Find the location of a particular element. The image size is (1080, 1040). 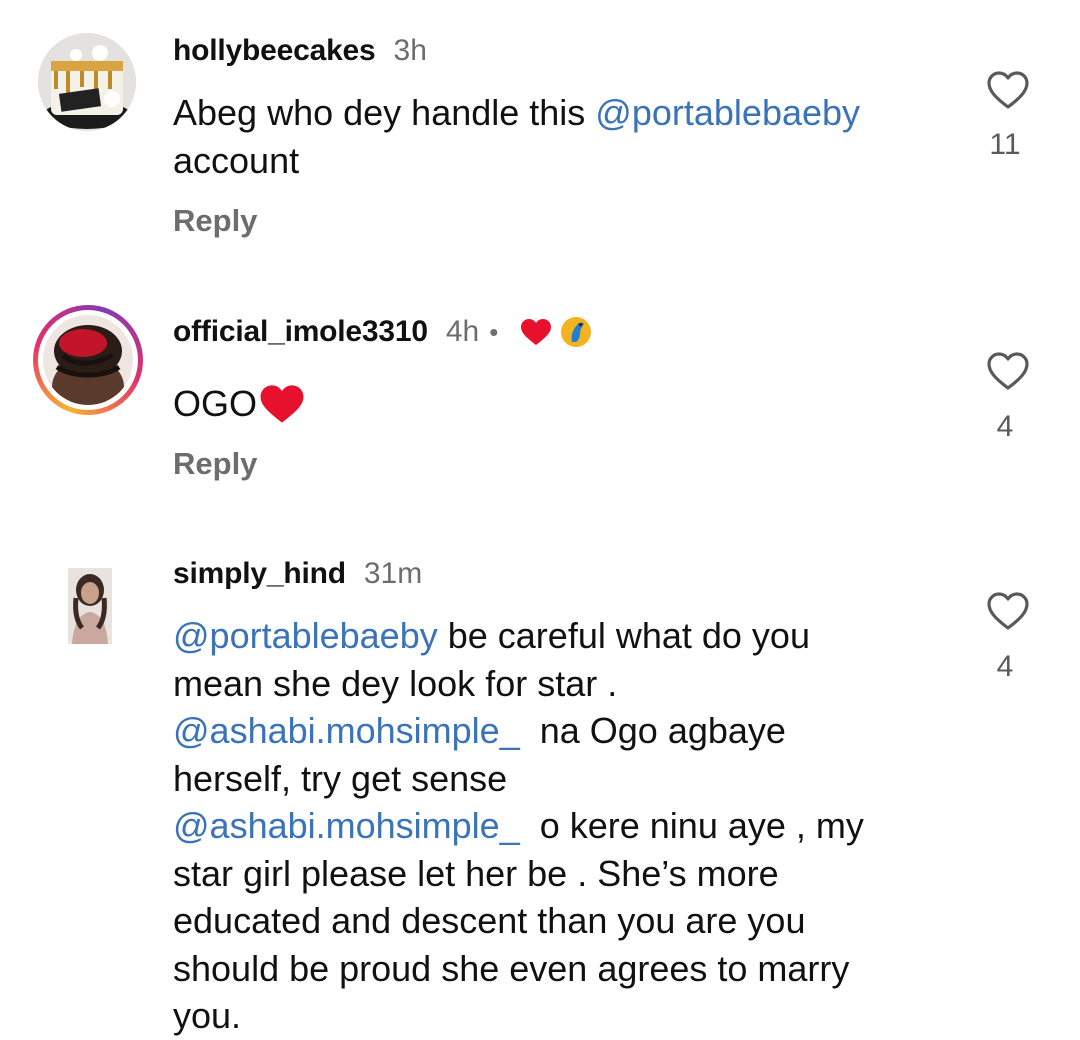

comment-text-part: you. is located at coordinates (207, 1015).